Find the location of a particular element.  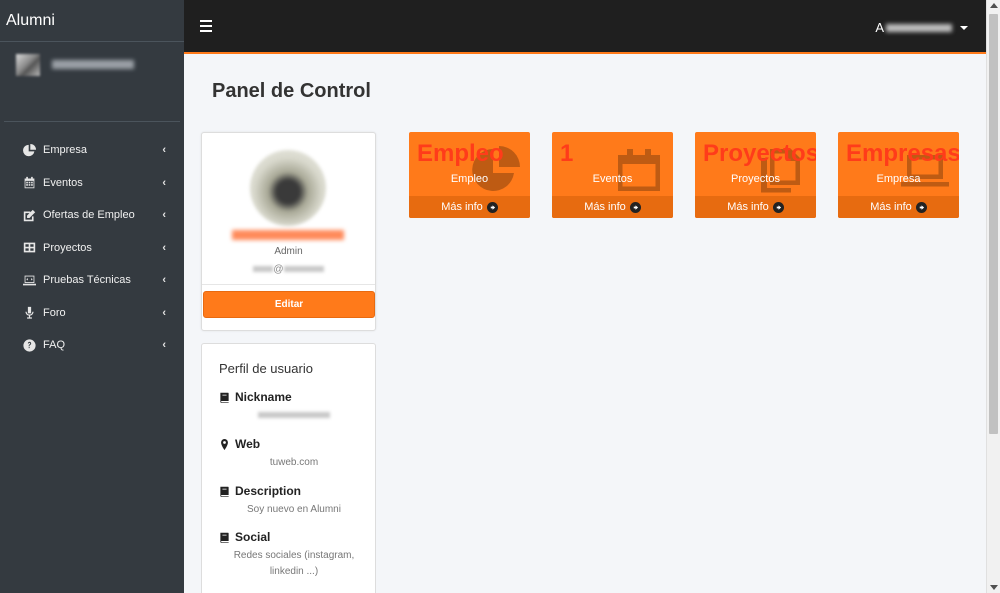

sidebar-item-label: Ofertas de Empleo is located at coordinates (89, 215).